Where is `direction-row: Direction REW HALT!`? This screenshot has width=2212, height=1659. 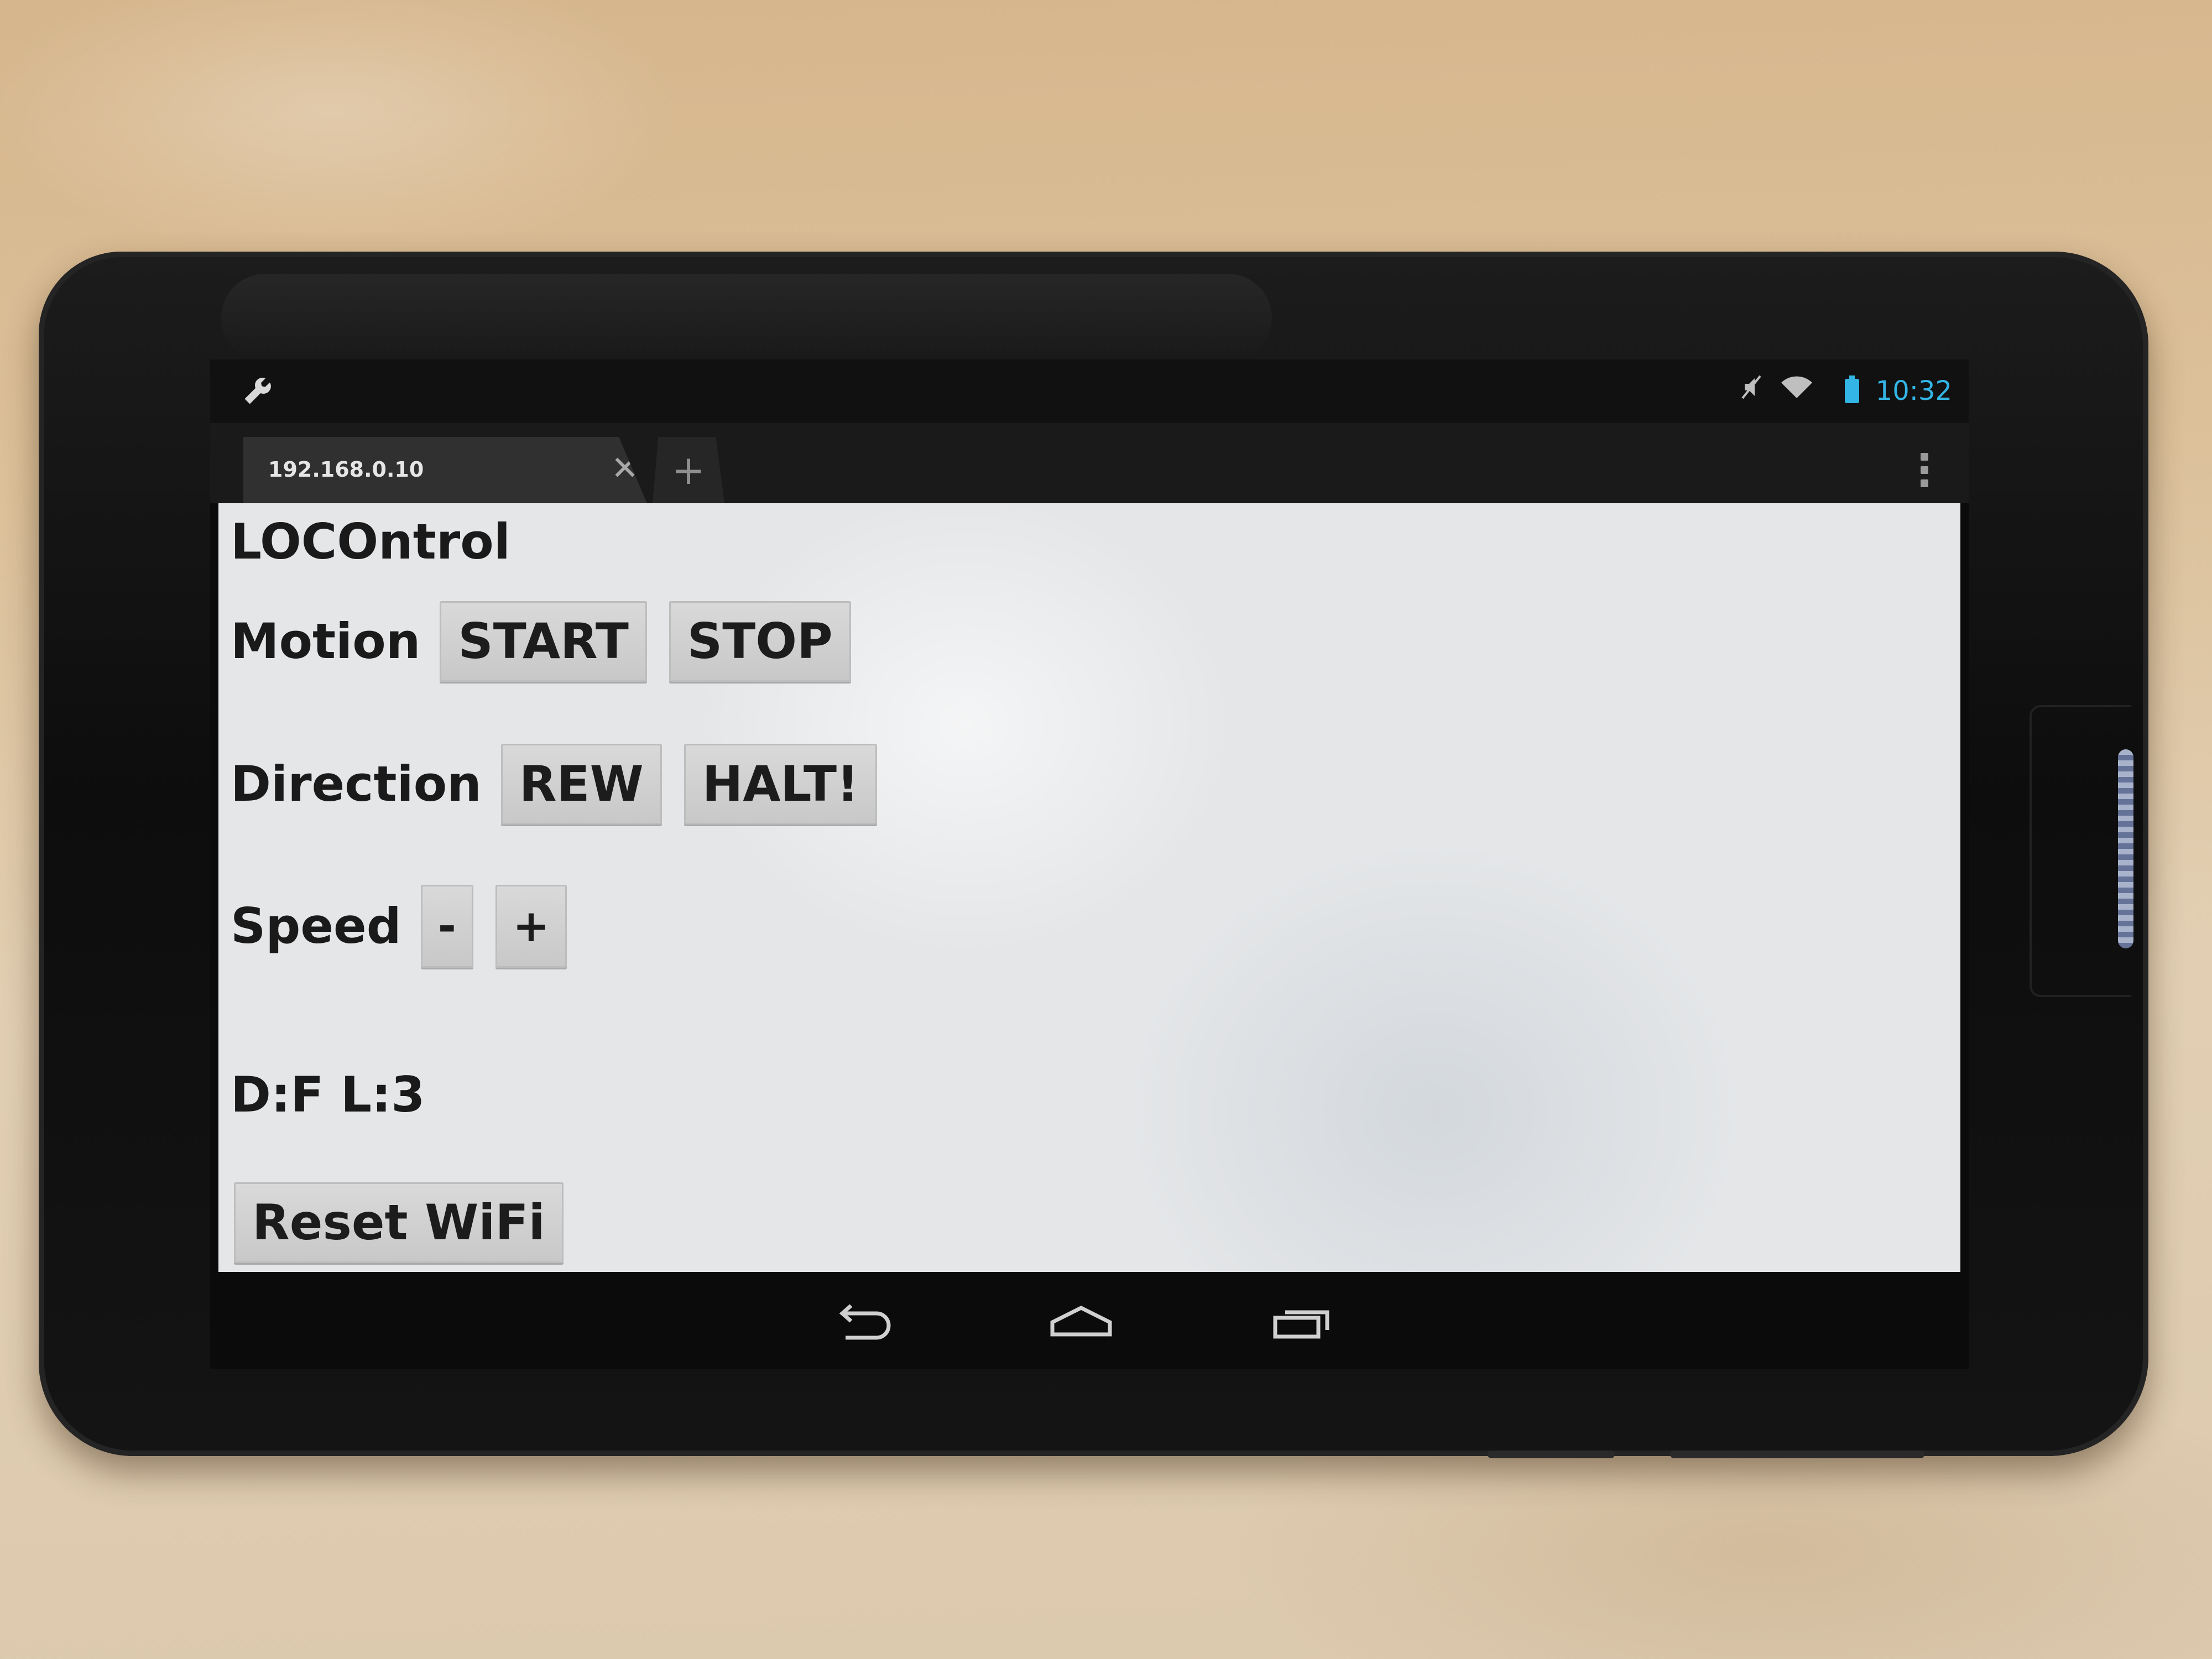 direction-row: Direction REW HALT! is located at coordinates (565, 785).